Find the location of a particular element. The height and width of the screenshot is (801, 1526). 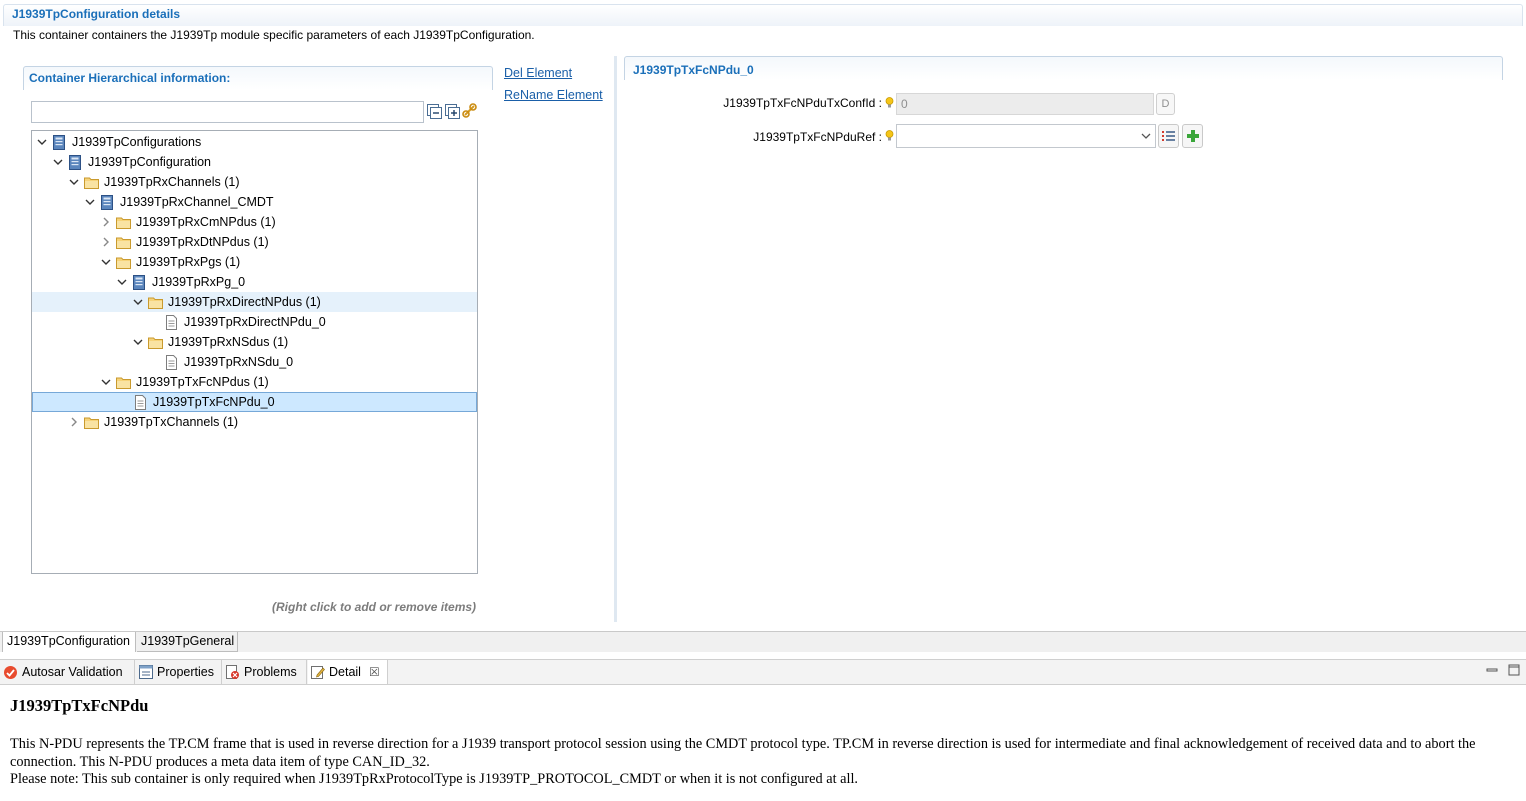

tree-item: J1939TpRxNSdu_0 is located at coordinates (254, 362).